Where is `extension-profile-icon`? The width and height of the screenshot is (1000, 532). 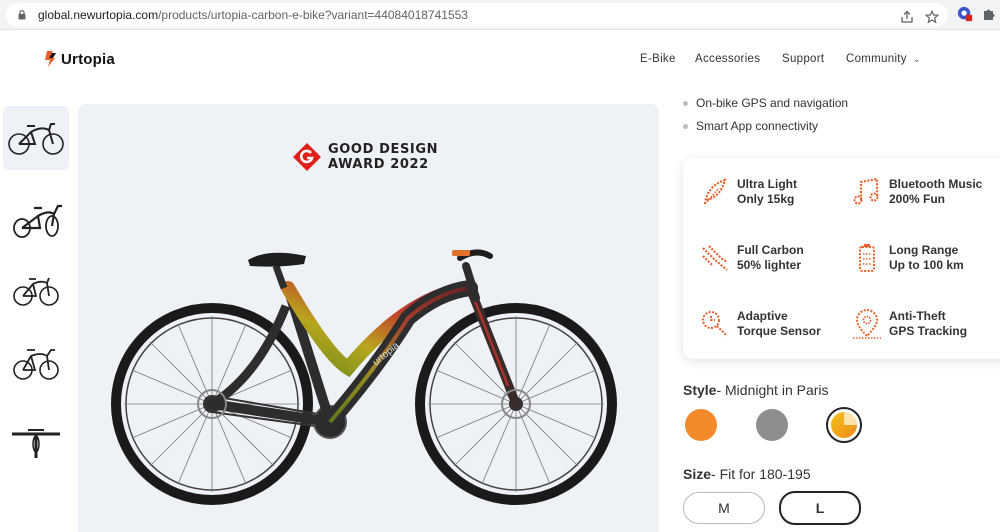
extension-profile-icon is located at coordinates (965, 14).